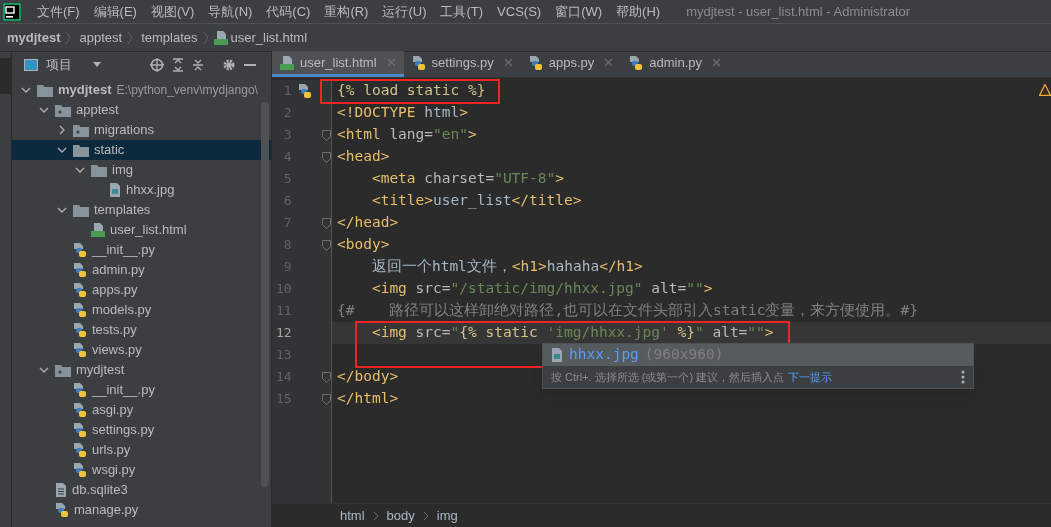 This screenshot has width=1051, height=527. Describe the element at coordinates (638, 11) in the screenshot. I see `menu-item: 帮助(H)` at that location.